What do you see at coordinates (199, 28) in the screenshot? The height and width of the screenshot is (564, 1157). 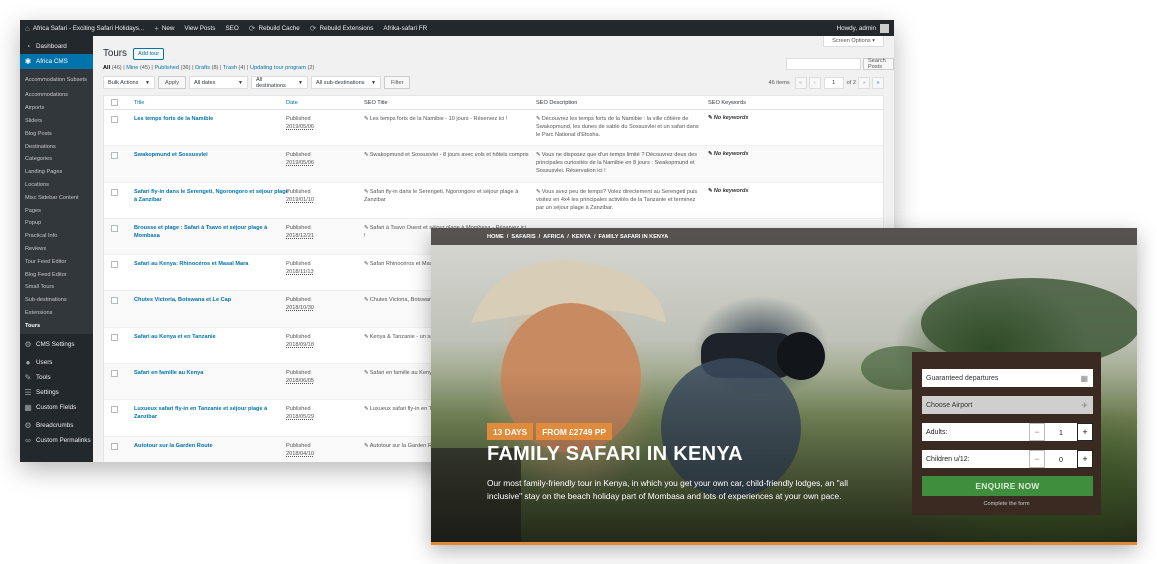 I see `admin-bar-view-posts: View Posts` at bounding box center [199, 28].